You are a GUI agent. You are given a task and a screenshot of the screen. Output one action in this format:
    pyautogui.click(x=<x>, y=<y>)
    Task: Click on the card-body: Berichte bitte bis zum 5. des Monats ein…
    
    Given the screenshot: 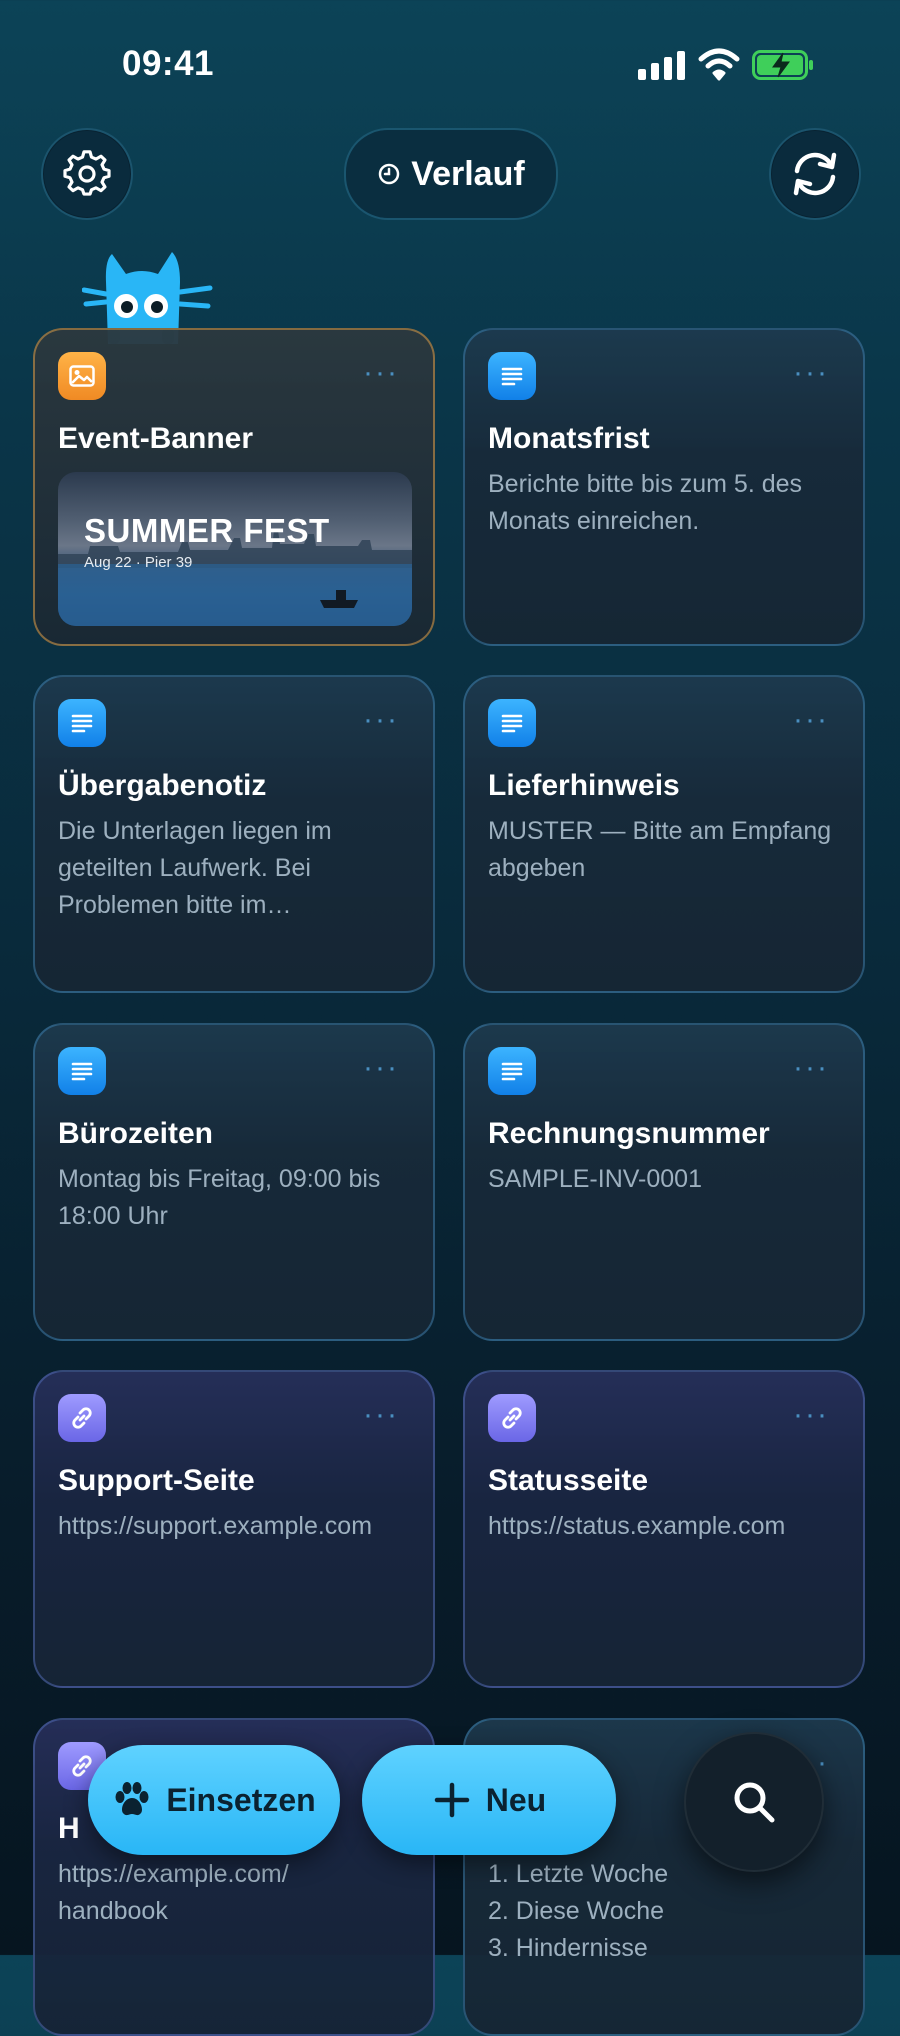 What is the action you would take?
    pyautogui.click(x=645, y=502)
    